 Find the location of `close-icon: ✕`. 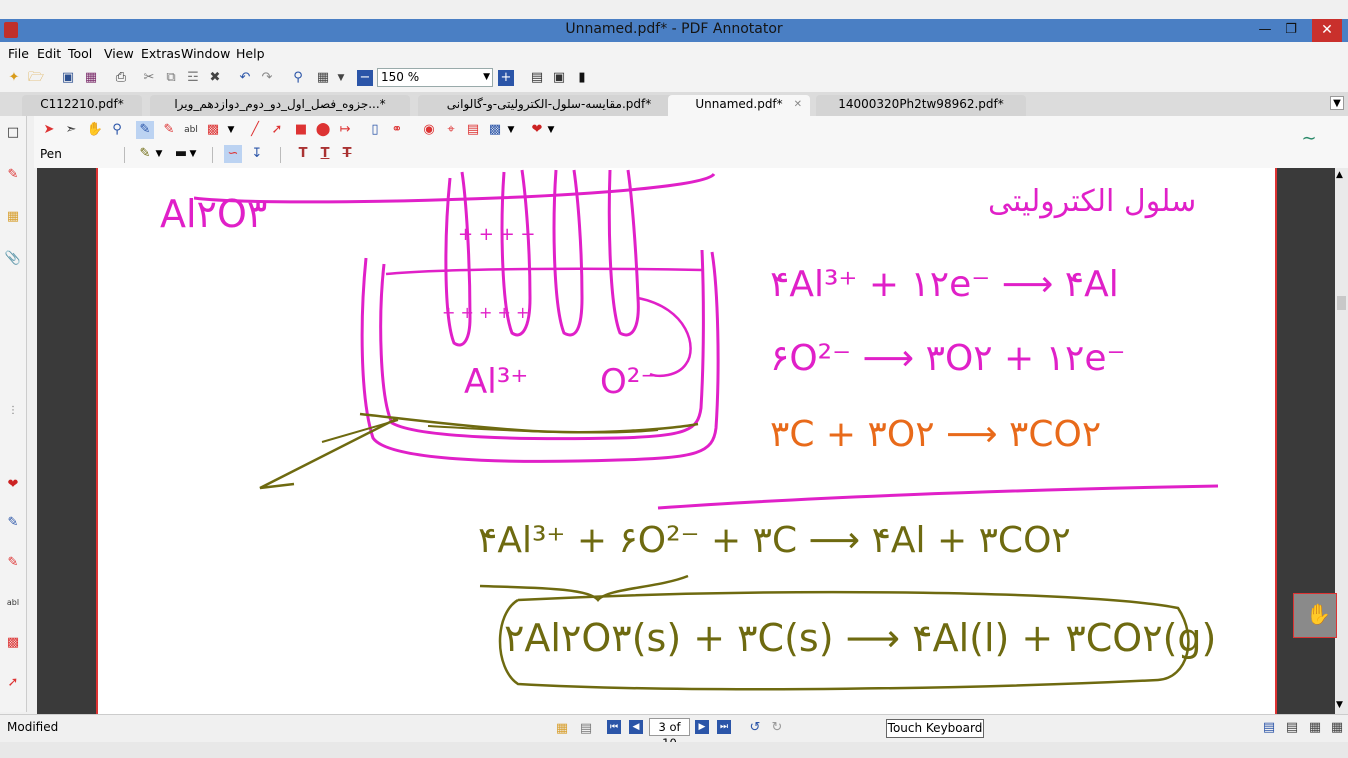

close-icon: ✕ is located at coordinates (1327, 30).